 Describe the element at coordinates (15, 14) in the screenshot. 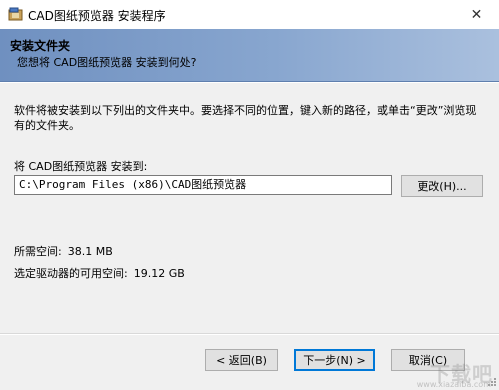

I see `installer-app-icon` at that location.